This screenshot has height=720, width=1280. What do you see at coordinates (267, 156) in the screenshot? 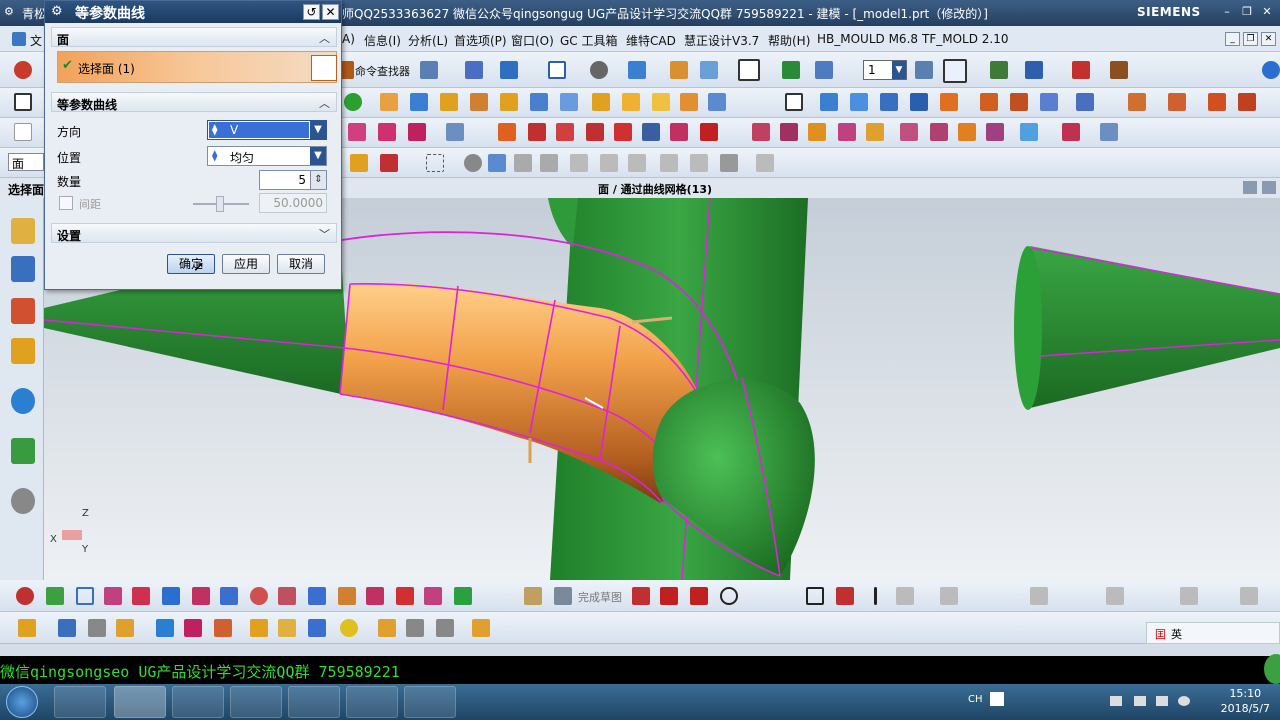
I see `position-select: ⧫ 均匀 ▼` at bounding box center [267, 156].